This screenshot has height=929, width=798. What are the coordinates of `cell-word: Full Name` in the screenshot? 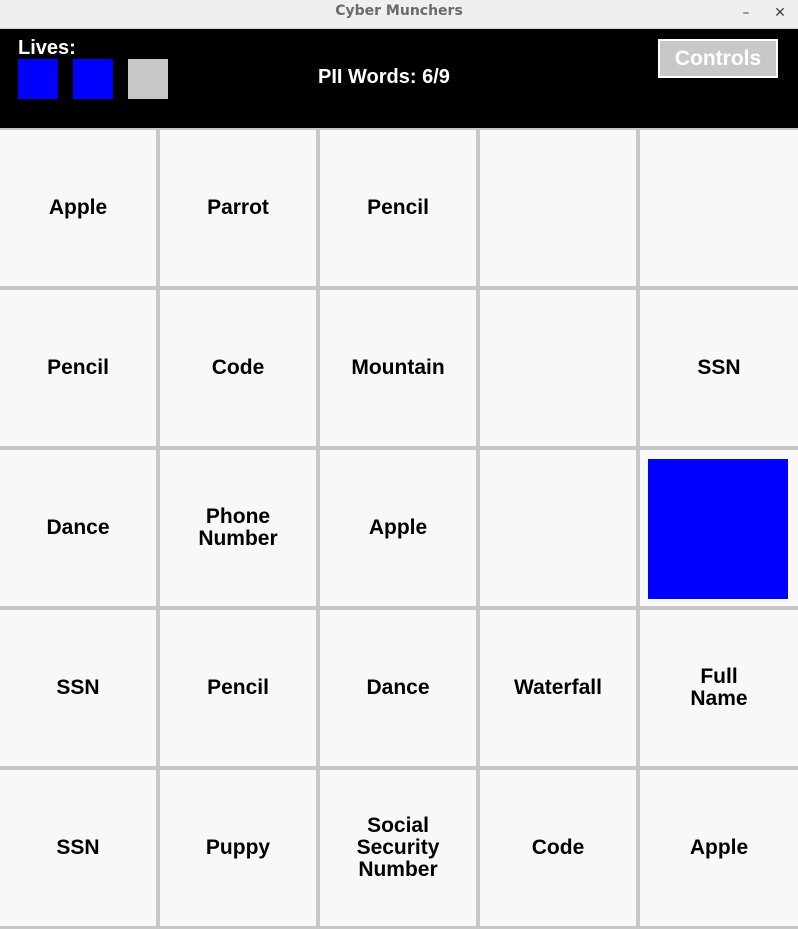 It's located at (719, 687).